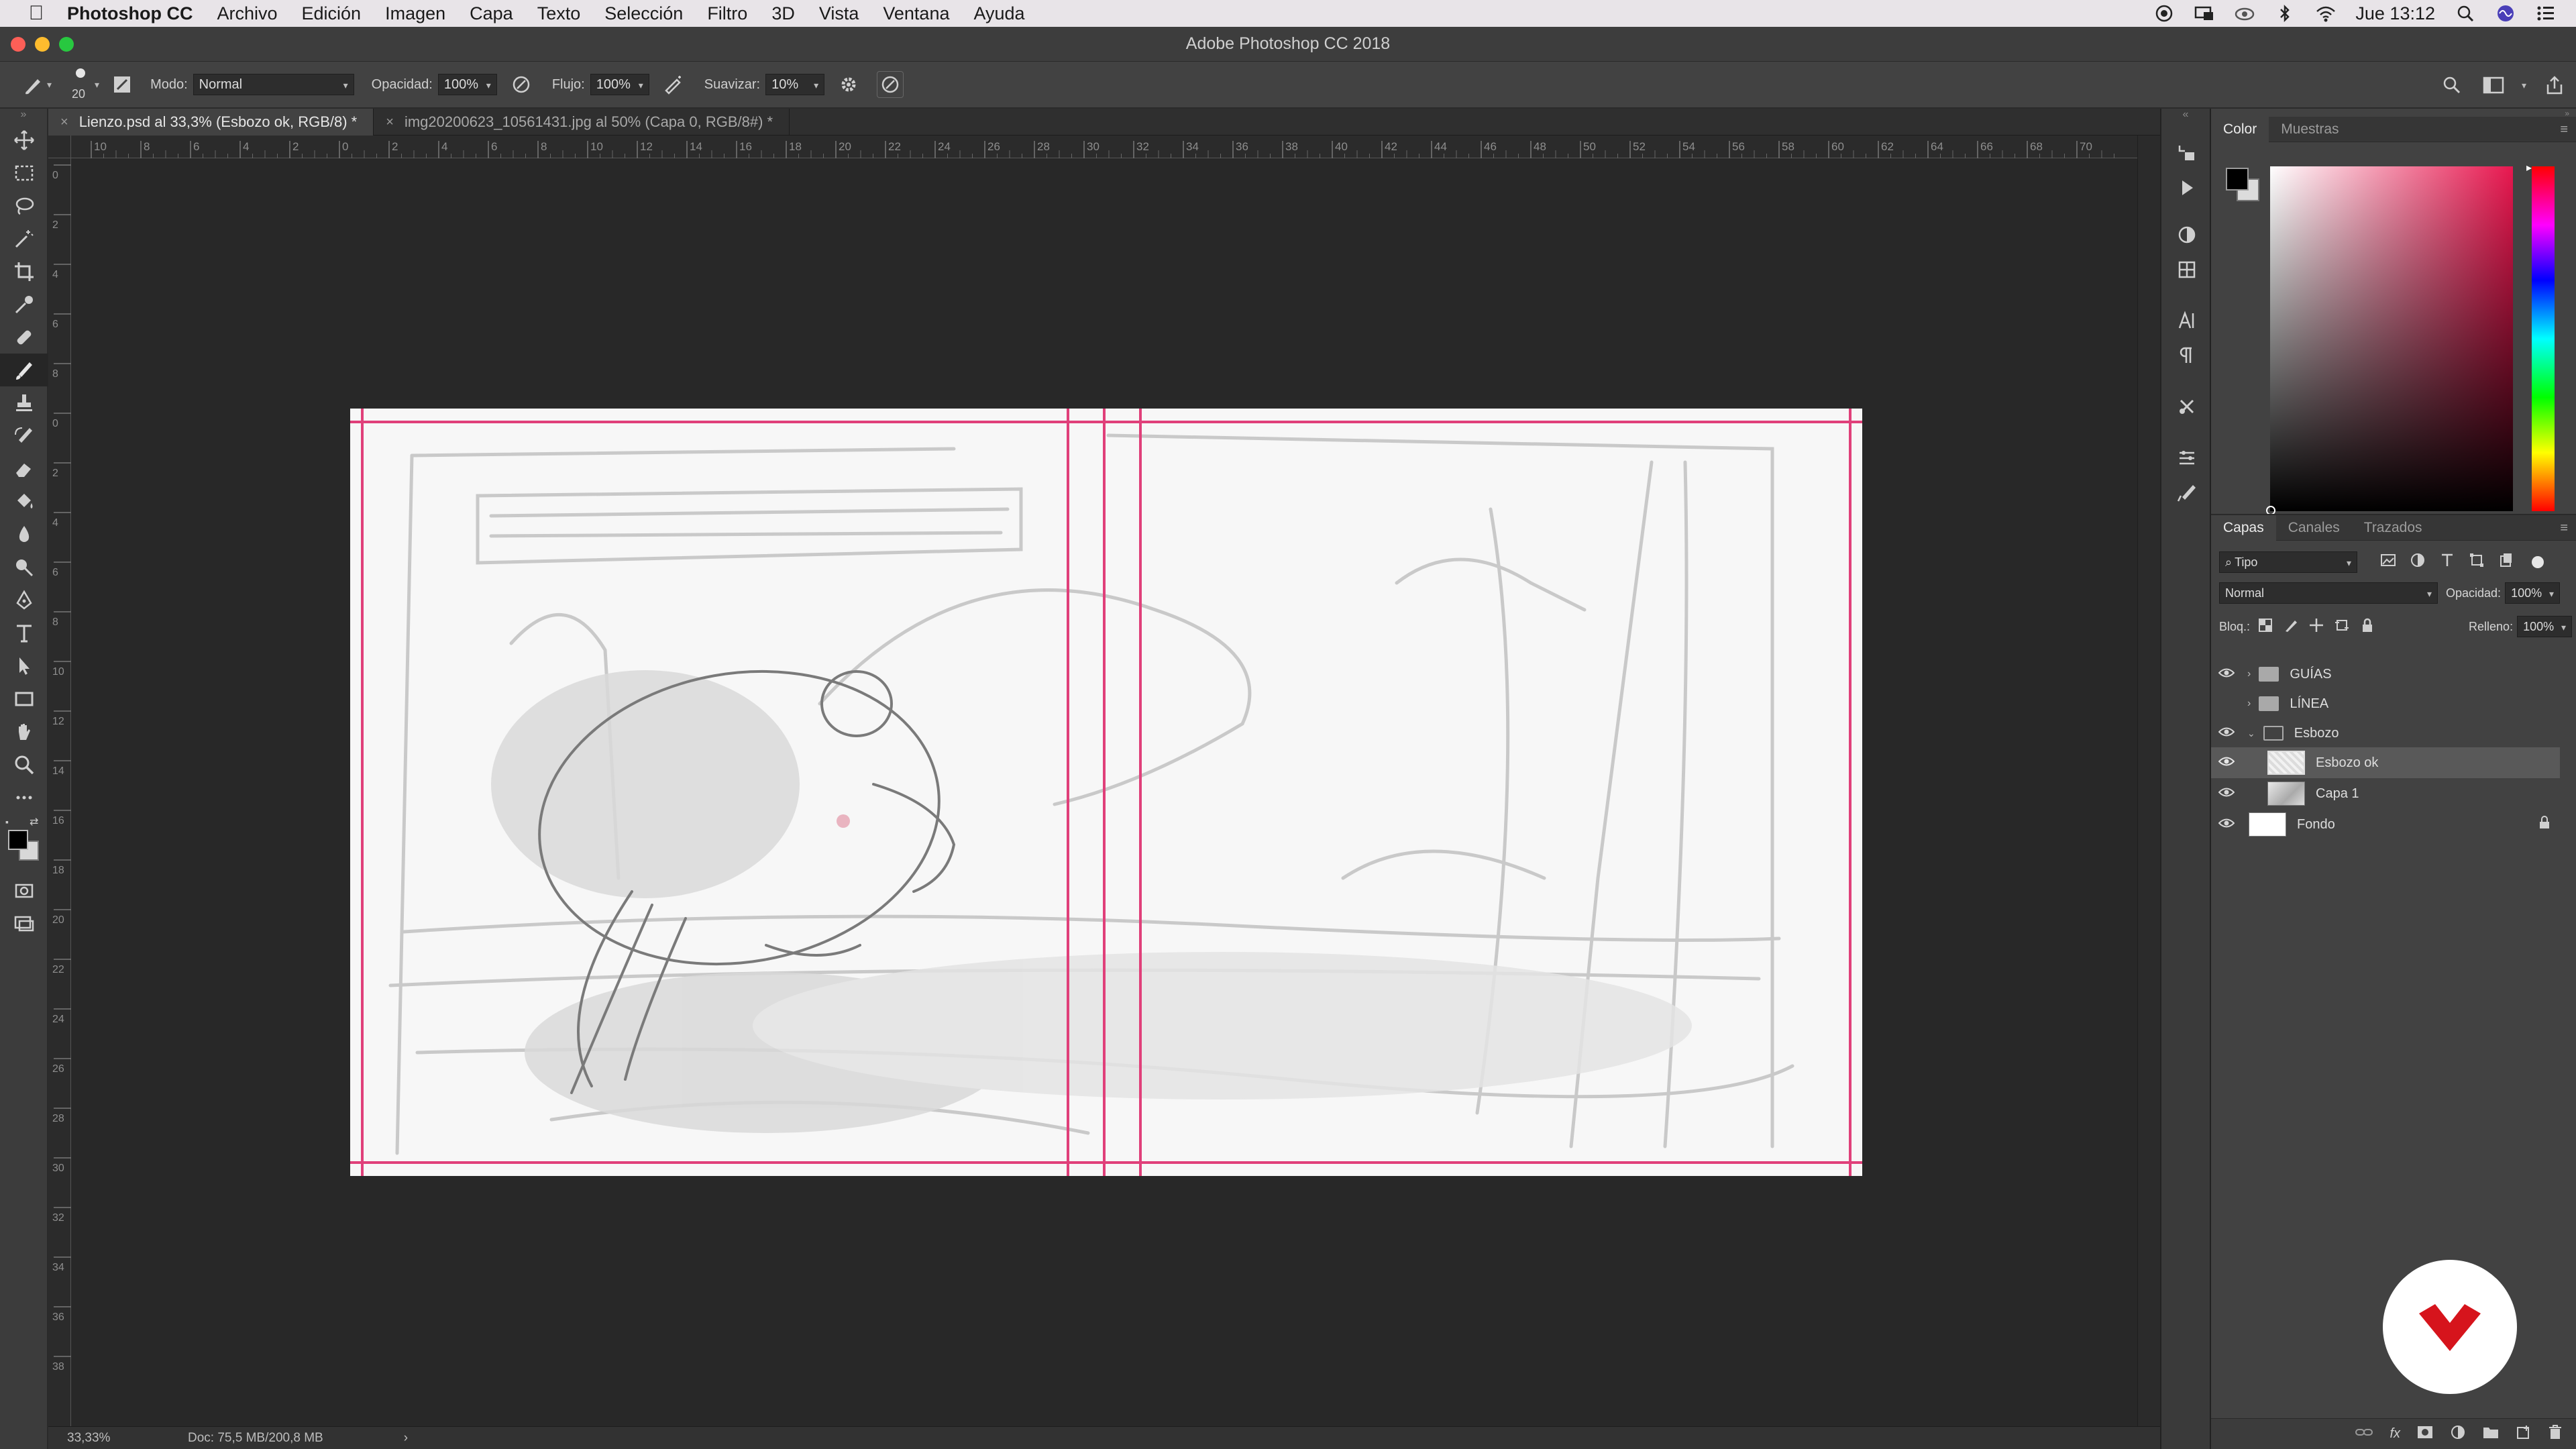 This screenshot has width=2576, height=1449. What do you see at coordinates (23, 116) in the screenshot?
I see `panel-grip-icon: »` at bounding box center [23, 116].